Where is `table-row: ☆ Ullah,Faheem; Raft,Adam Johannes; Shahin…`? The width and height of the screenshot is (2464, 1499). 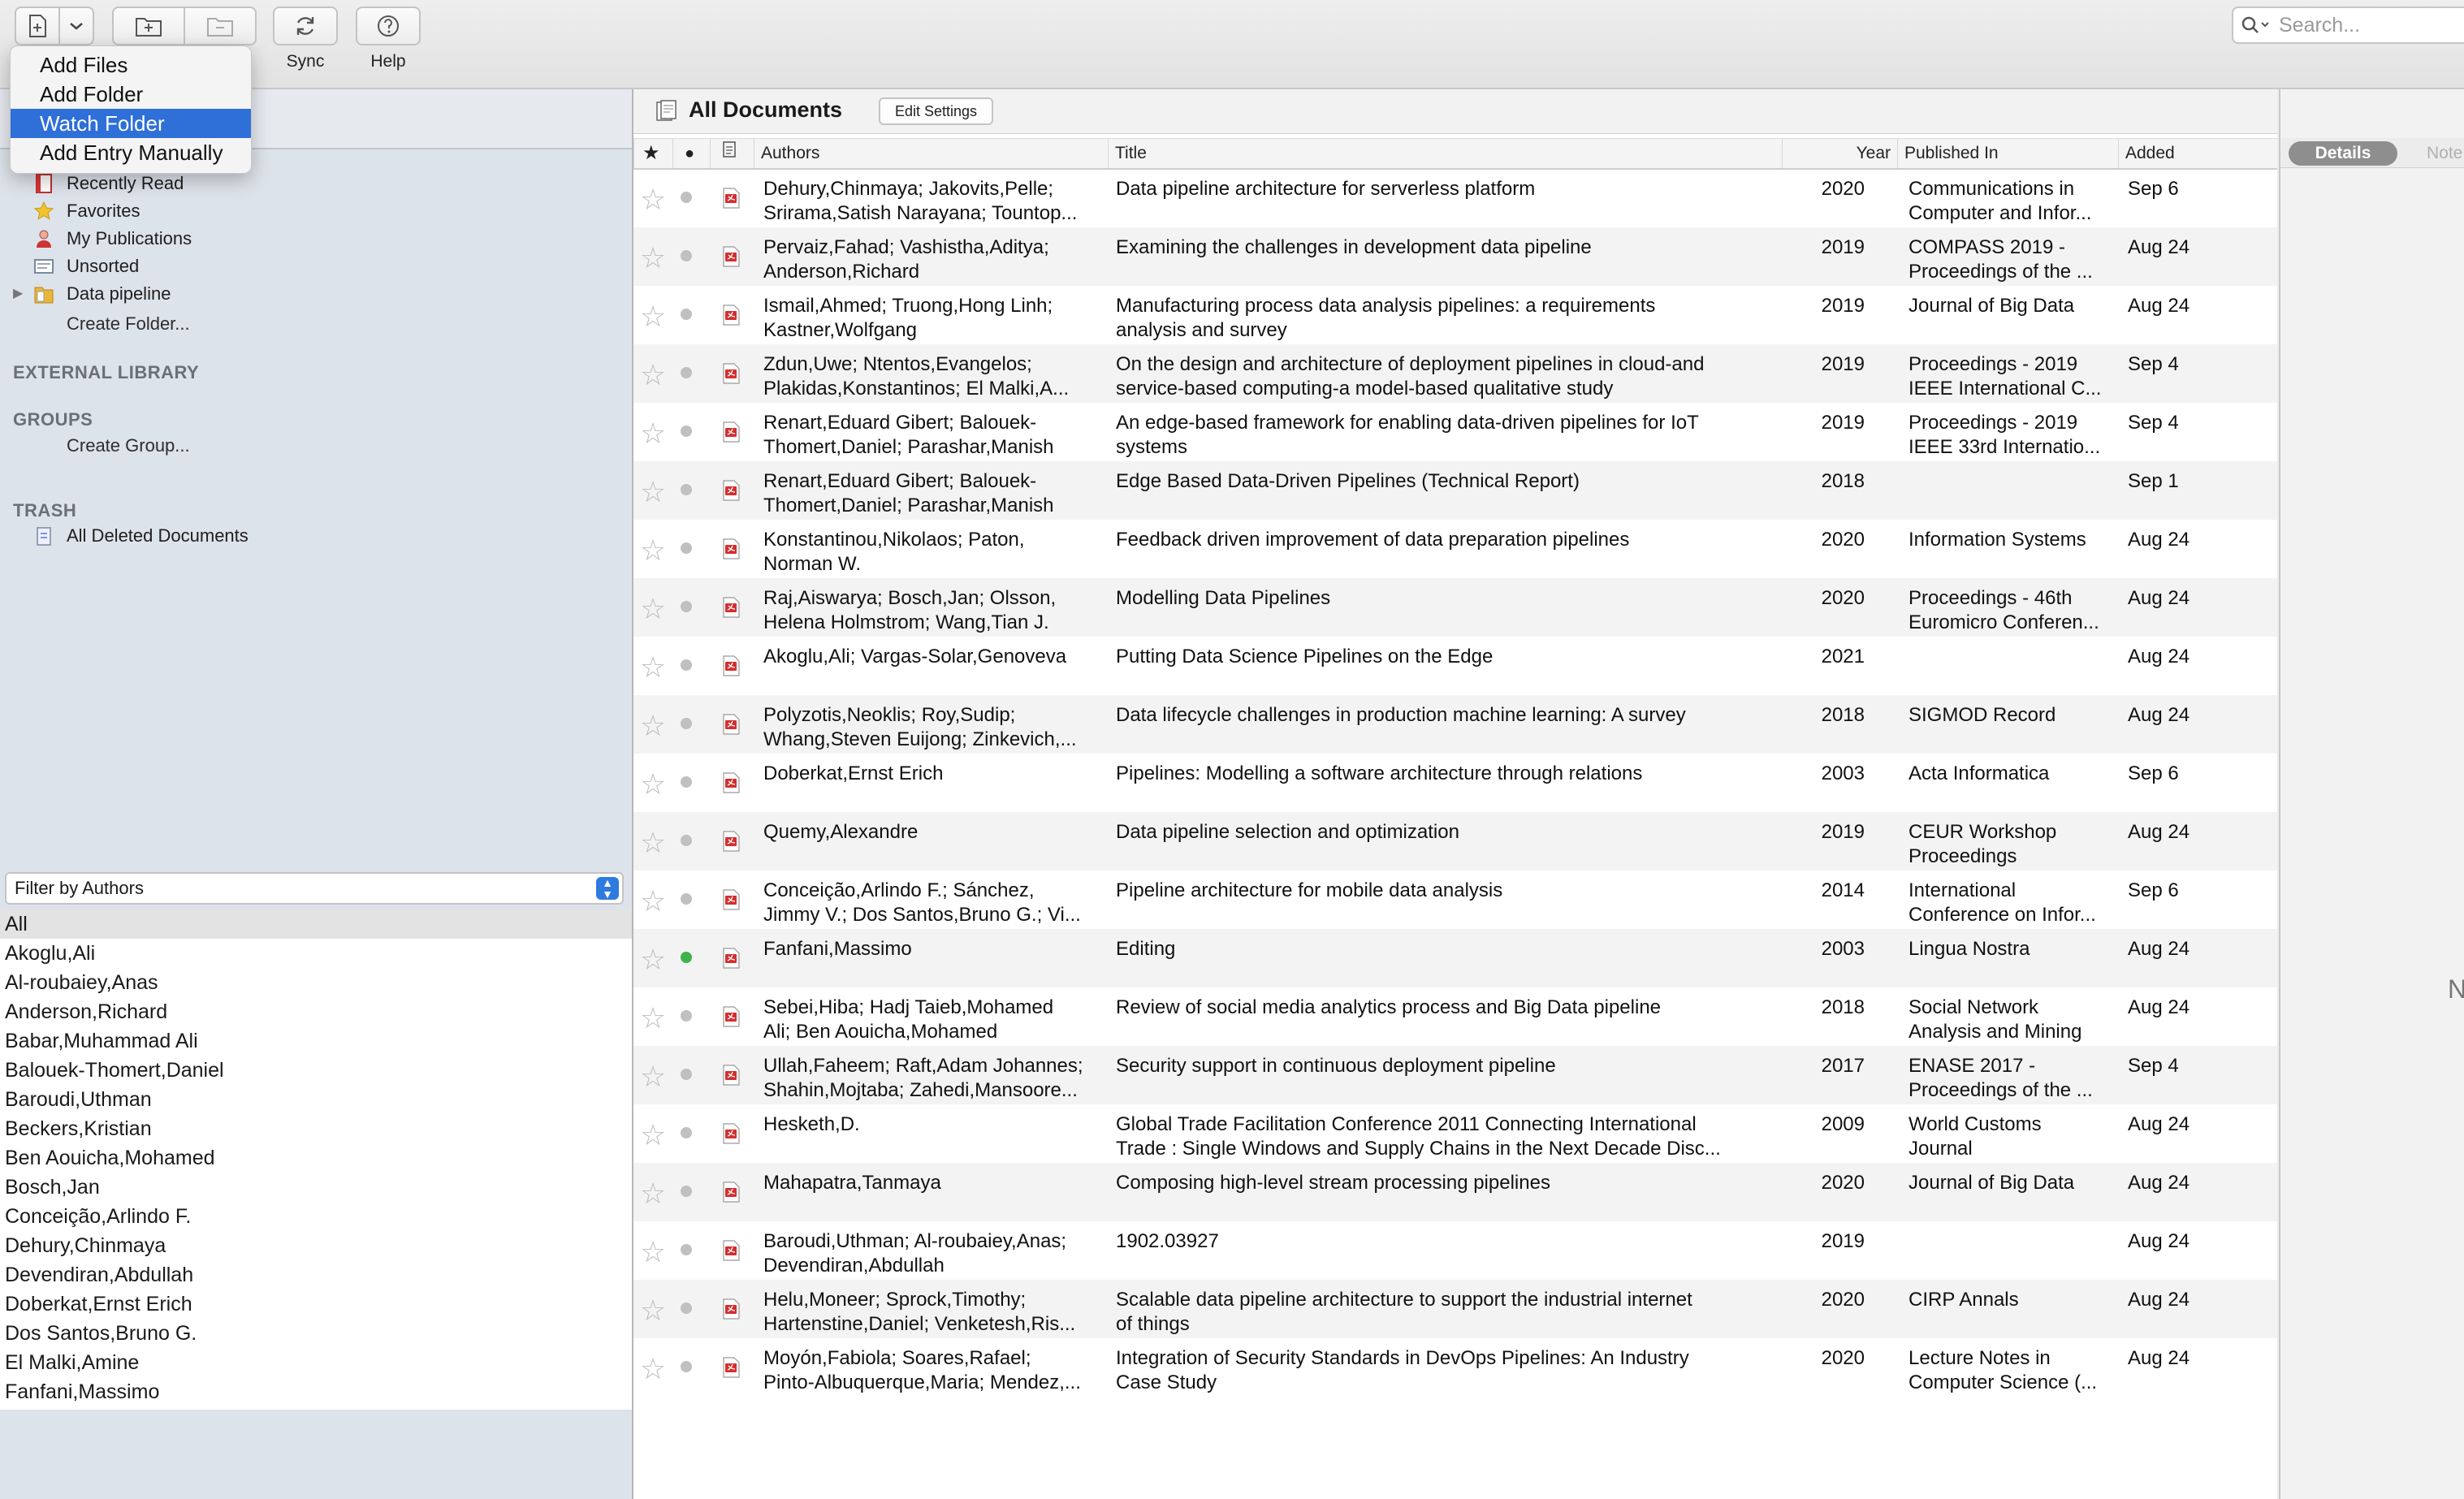 table-row: ☆ Ullah,Faheem; Raft,Adam Johannes; Shahin… is located at coordinates (1455, 1075).